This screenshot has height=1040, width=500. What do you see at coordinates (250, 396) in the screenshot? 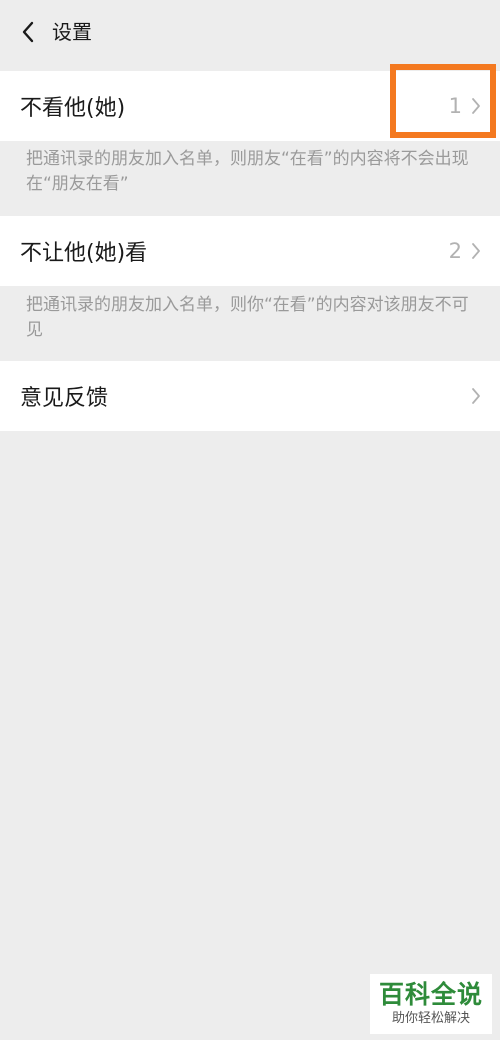
I see `row-feedback: 意见反馈` at bounding box center [250, 396].